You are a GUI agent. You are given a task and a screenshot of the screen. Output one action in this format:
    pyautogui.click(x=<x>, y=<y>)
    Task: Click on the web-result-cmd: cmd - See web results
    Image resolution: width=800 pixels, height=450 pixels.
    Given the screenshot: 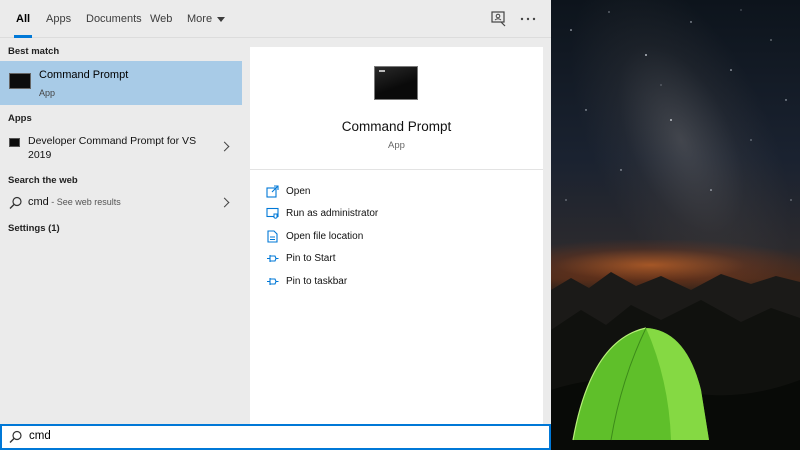 What is the action you would take?
    pyautogui.click(x=121, y=203)
    